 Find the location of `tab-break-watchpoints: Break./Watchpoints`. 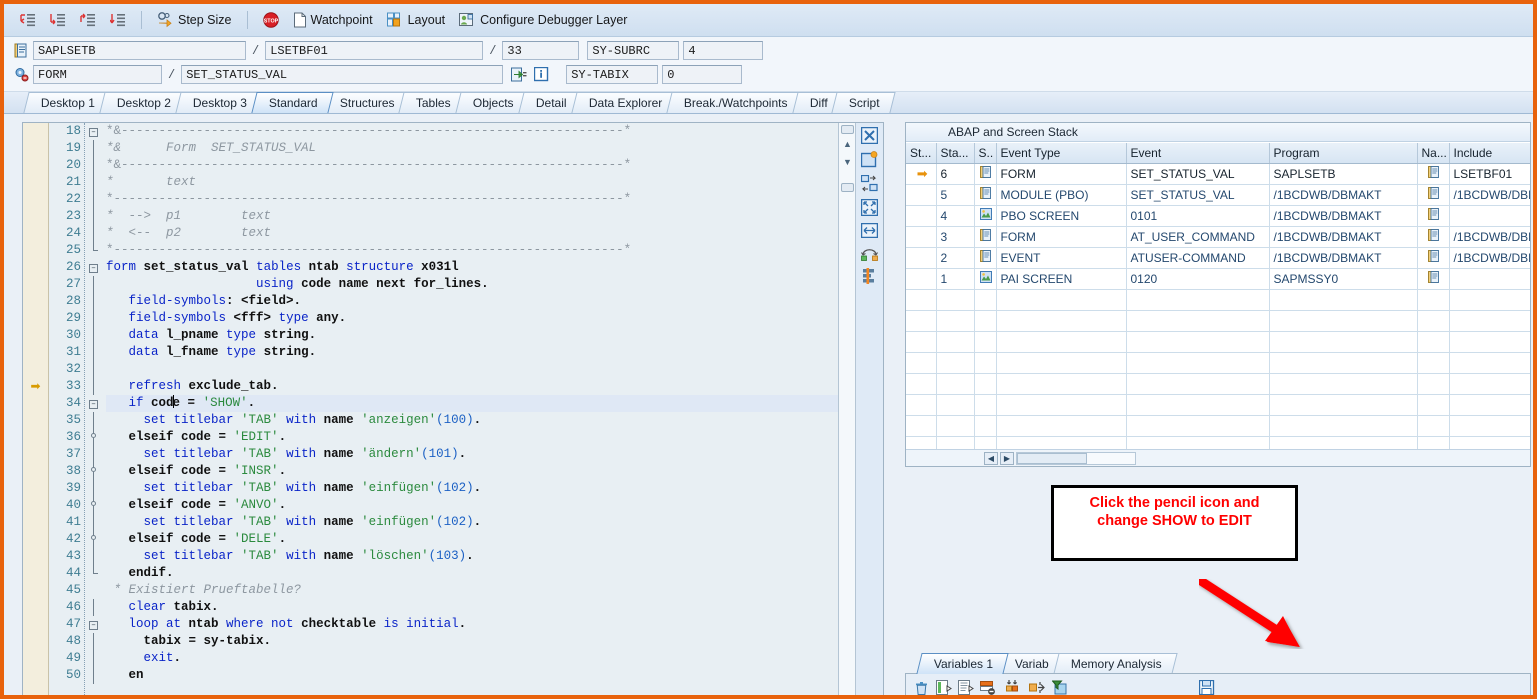

tab-break-watchpoints: Break./Watchpoints is located at coordinates (735, 102).